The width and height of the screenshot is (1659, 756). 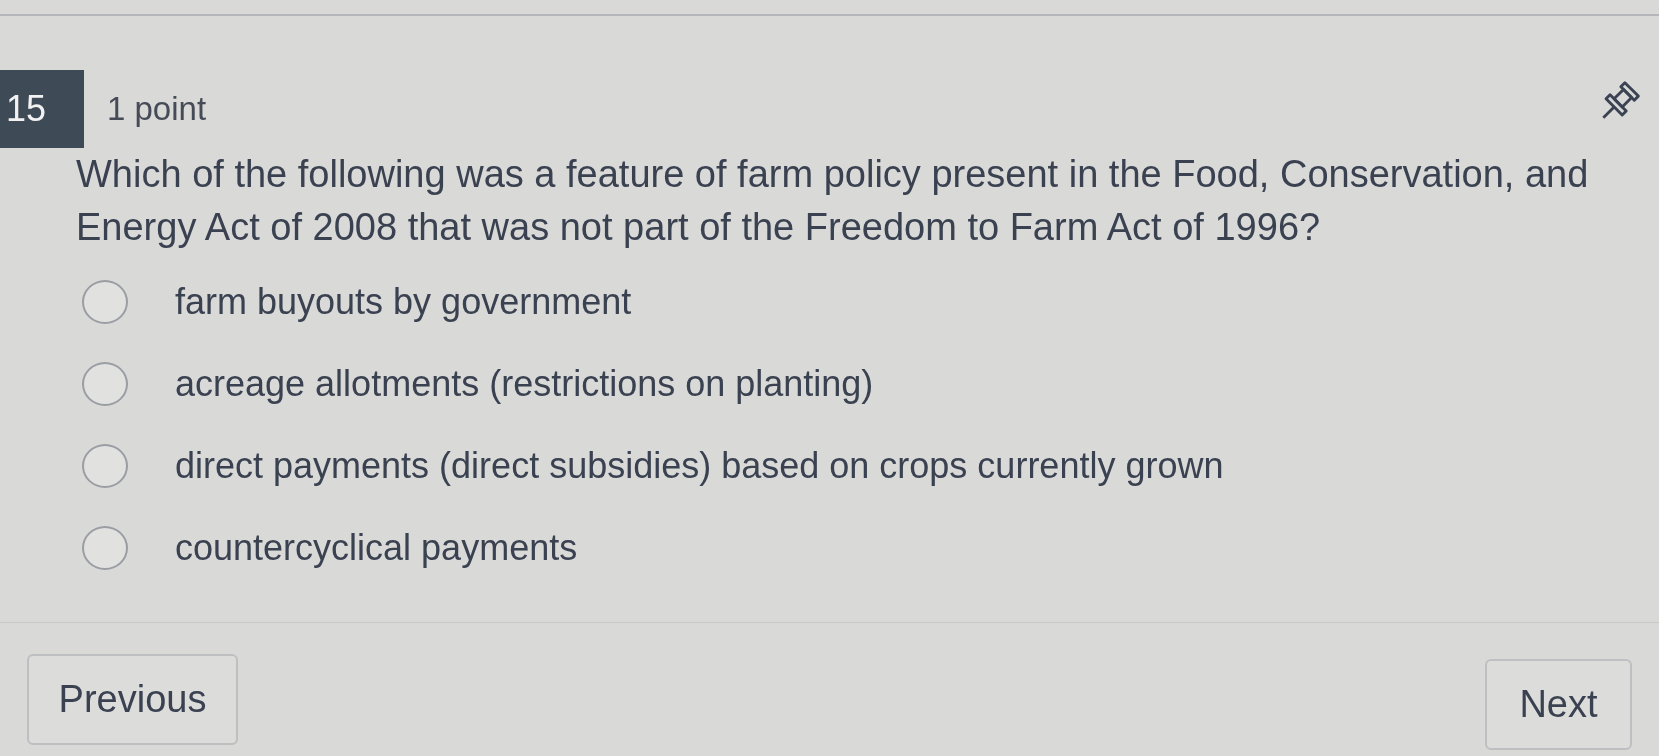 I want to click on points-label: 1 point, so click(x=157, y=109).